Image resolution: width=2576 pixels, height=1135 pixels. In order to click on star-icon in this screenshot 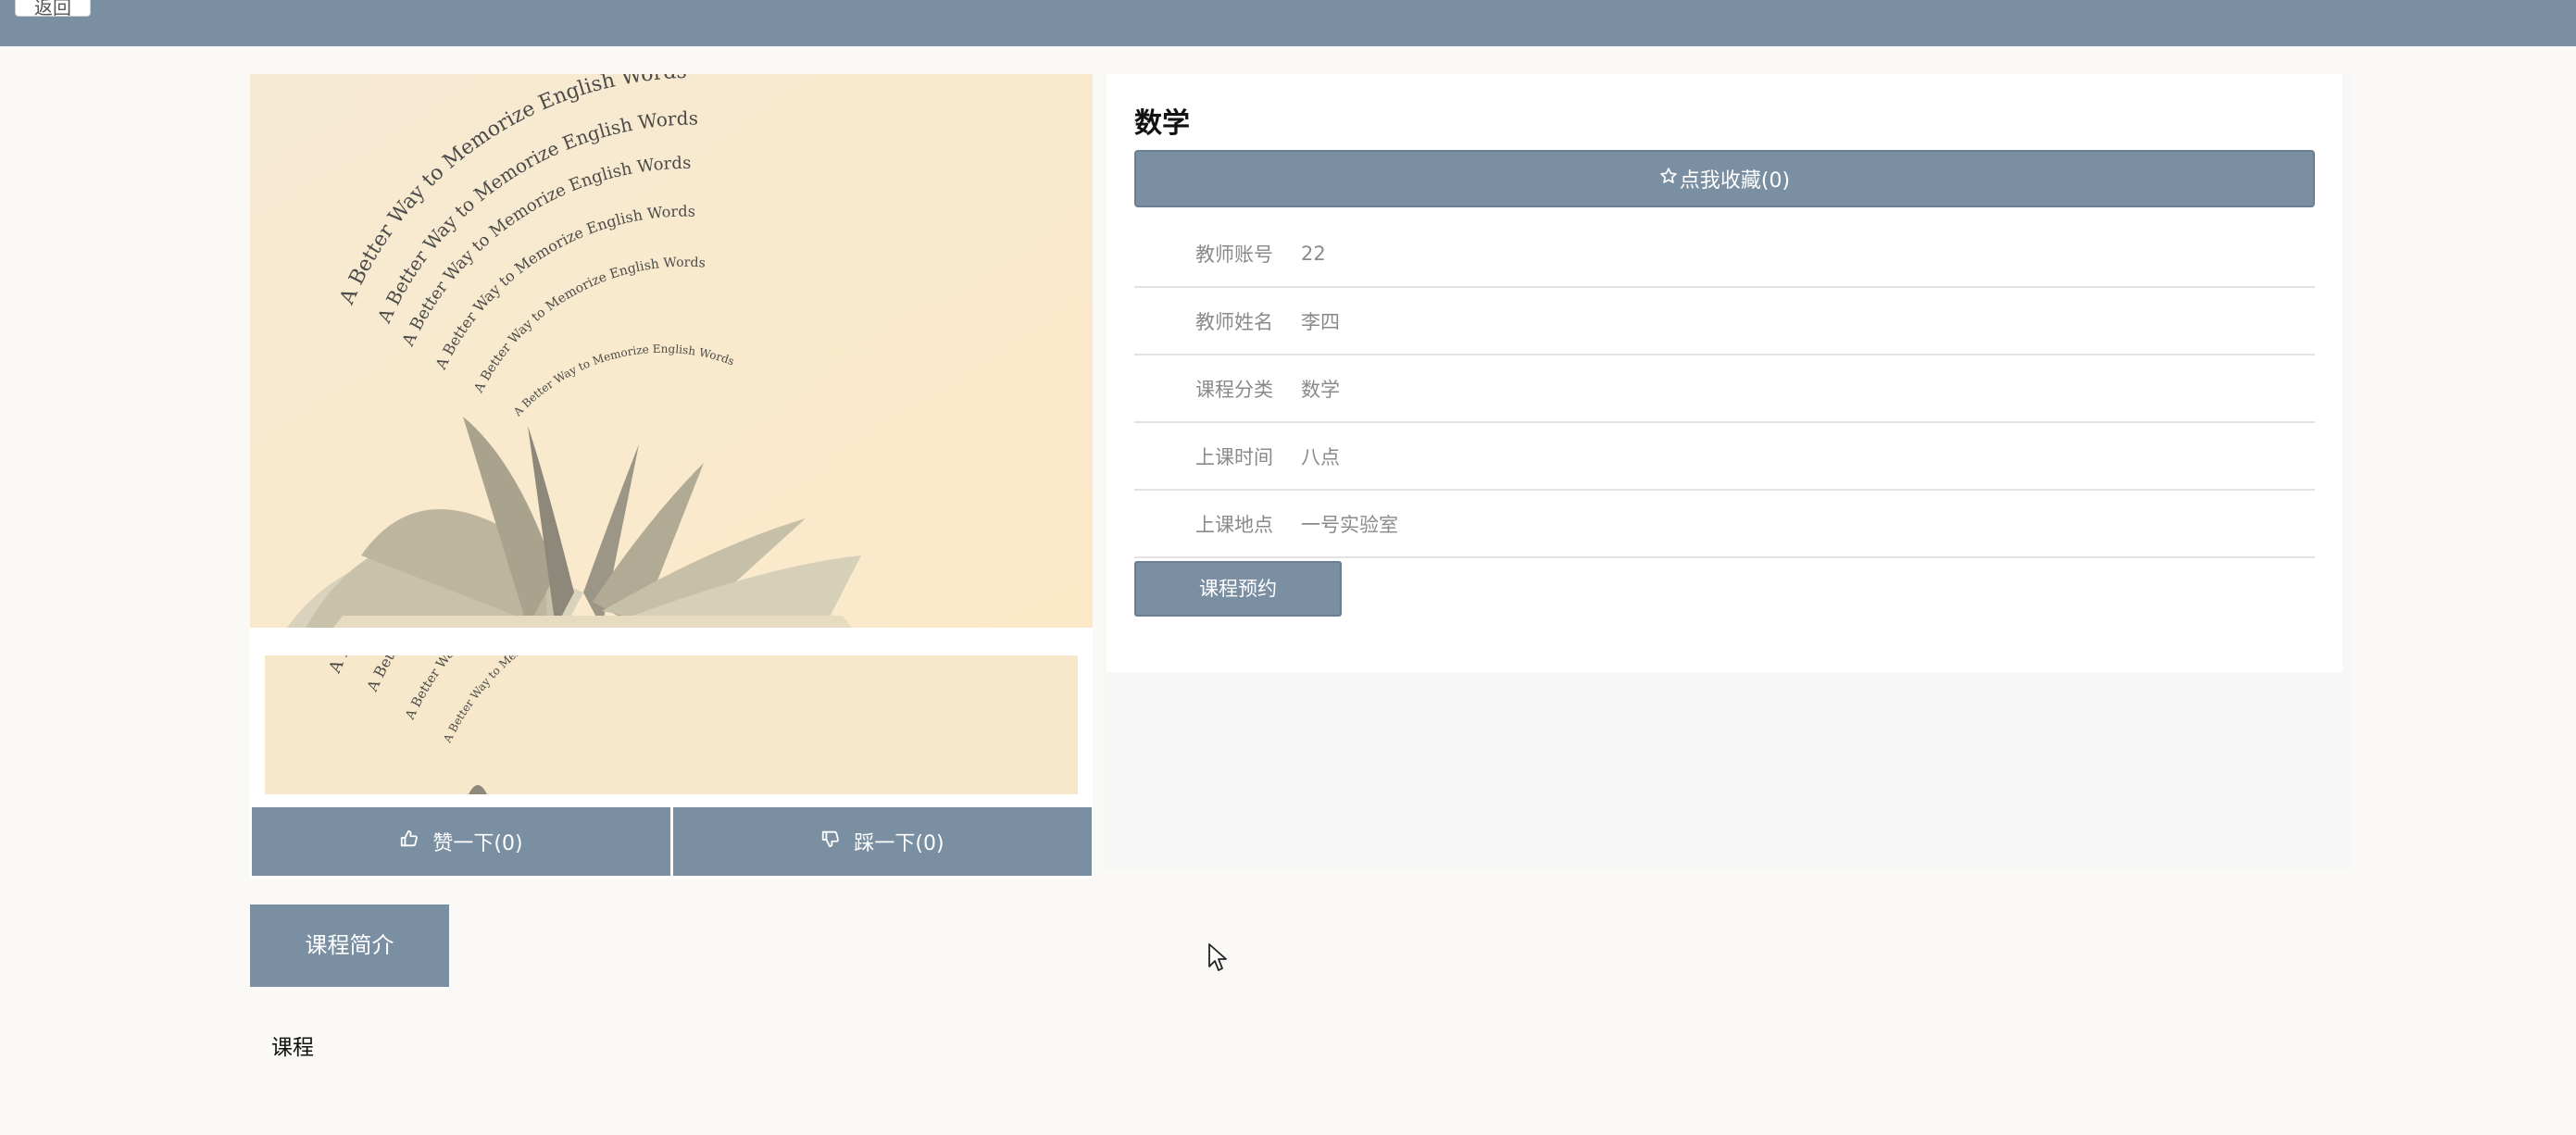, I will do `click(1669, 179)`.